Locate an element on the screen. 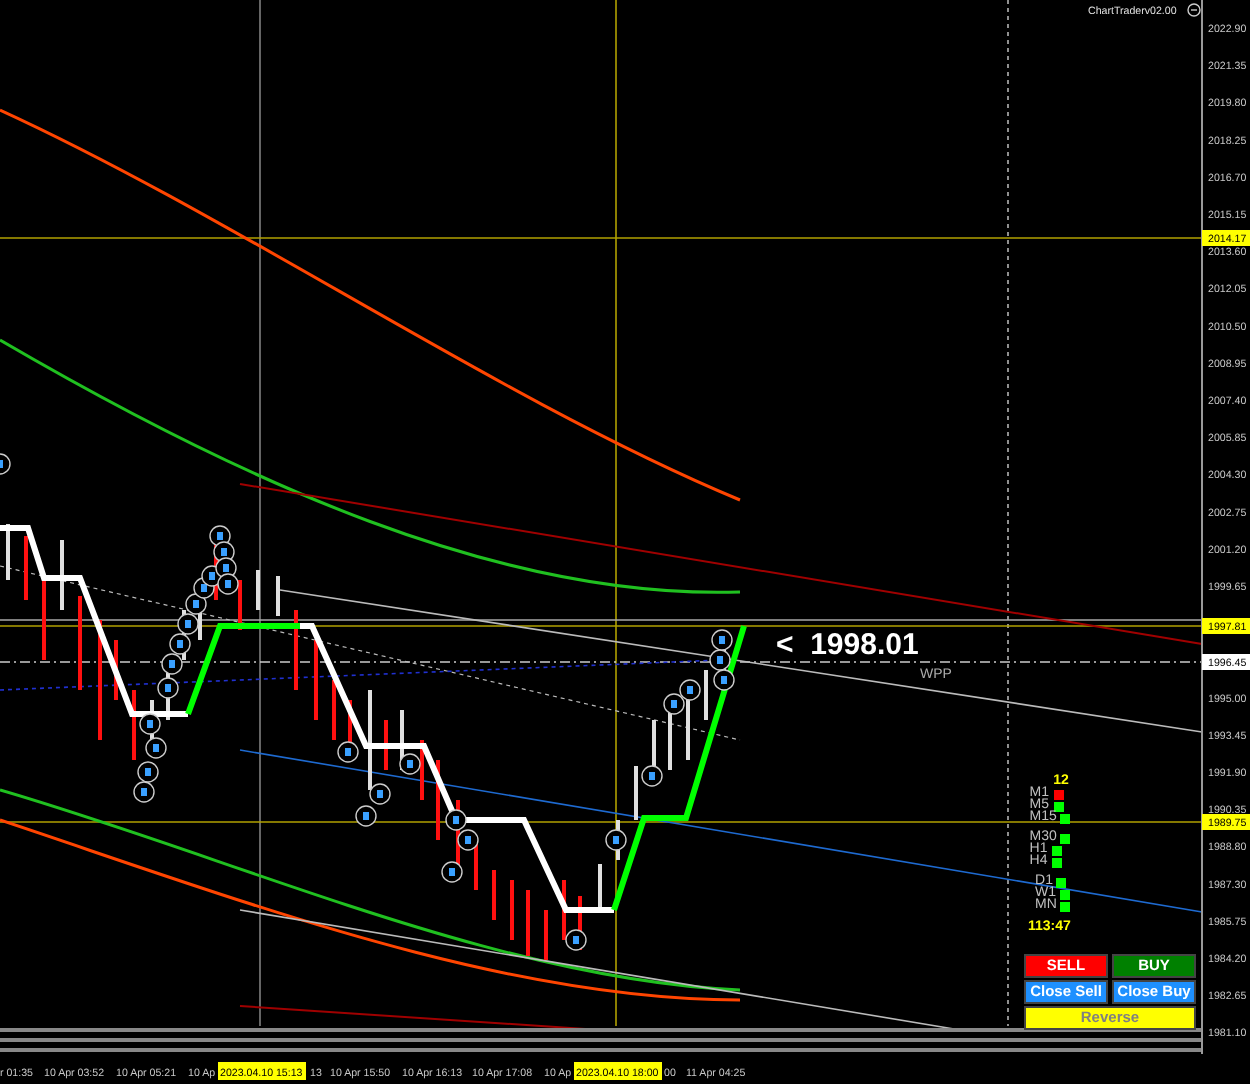 This screenshot has height=1084, width=1250. current-price-label: < 1998.01 is located at coordinates (847, 645).